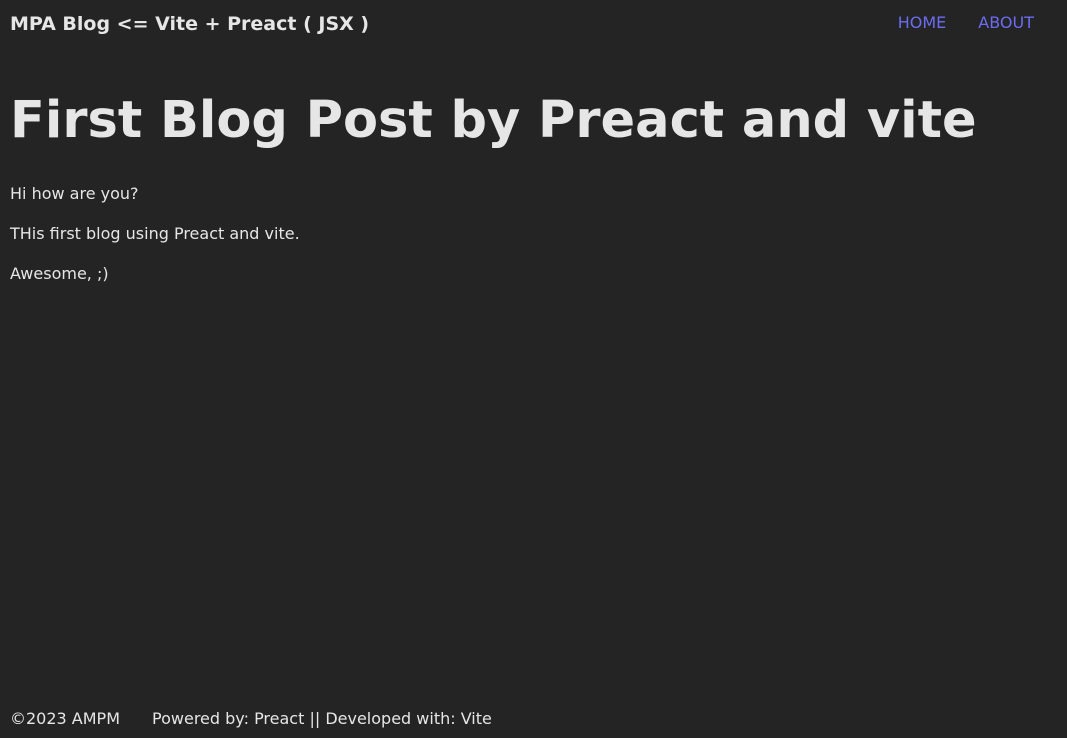 Image resolution: width=1067 pixels, height=738 pixels. I want to click on main-nav: HOME ABOUT, so click(966, 22).